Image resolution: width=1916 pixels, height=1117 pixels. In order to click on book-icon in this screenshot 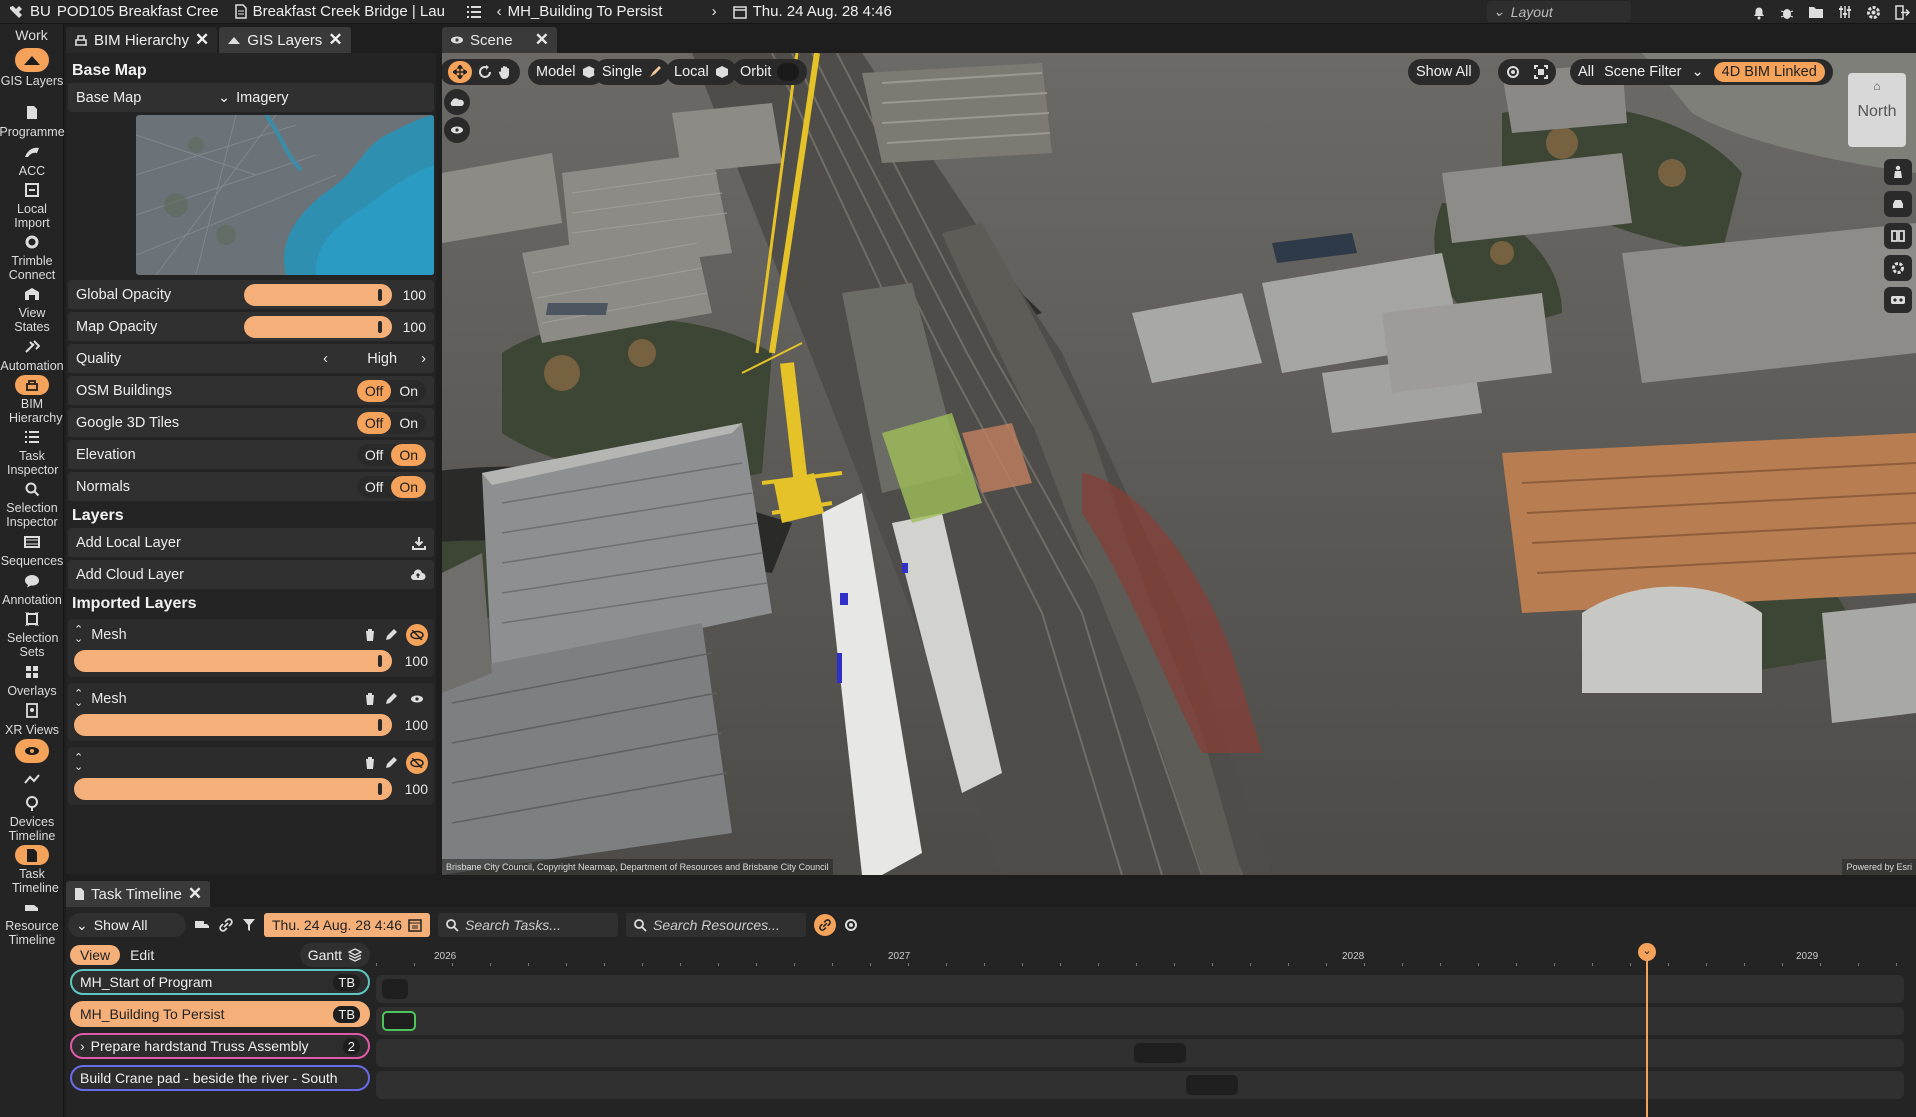, I will do `click(1898, 236)`.